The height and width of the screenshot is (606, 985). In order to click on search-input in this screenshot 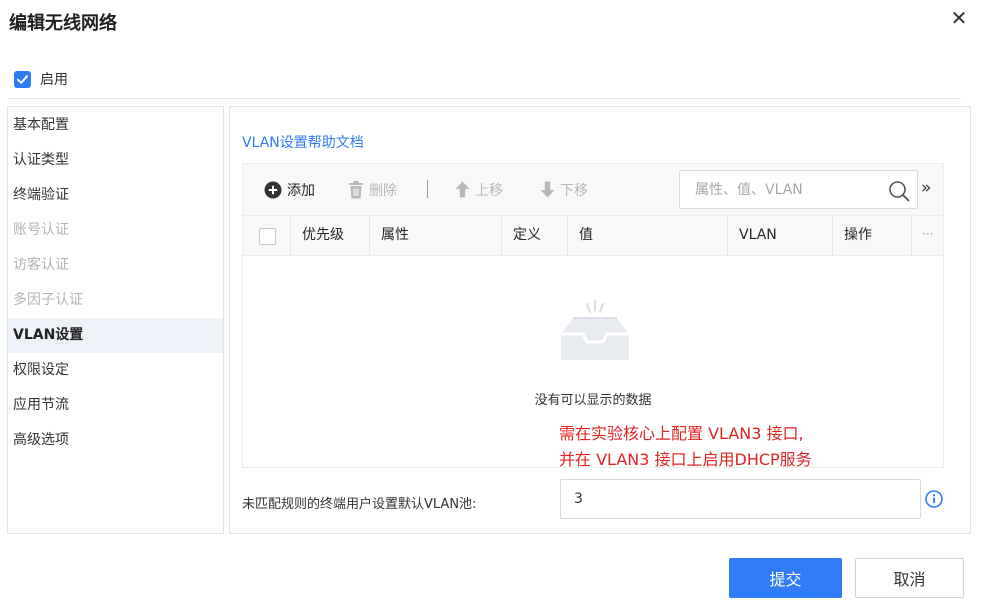, I will do `click(785, 190)`.